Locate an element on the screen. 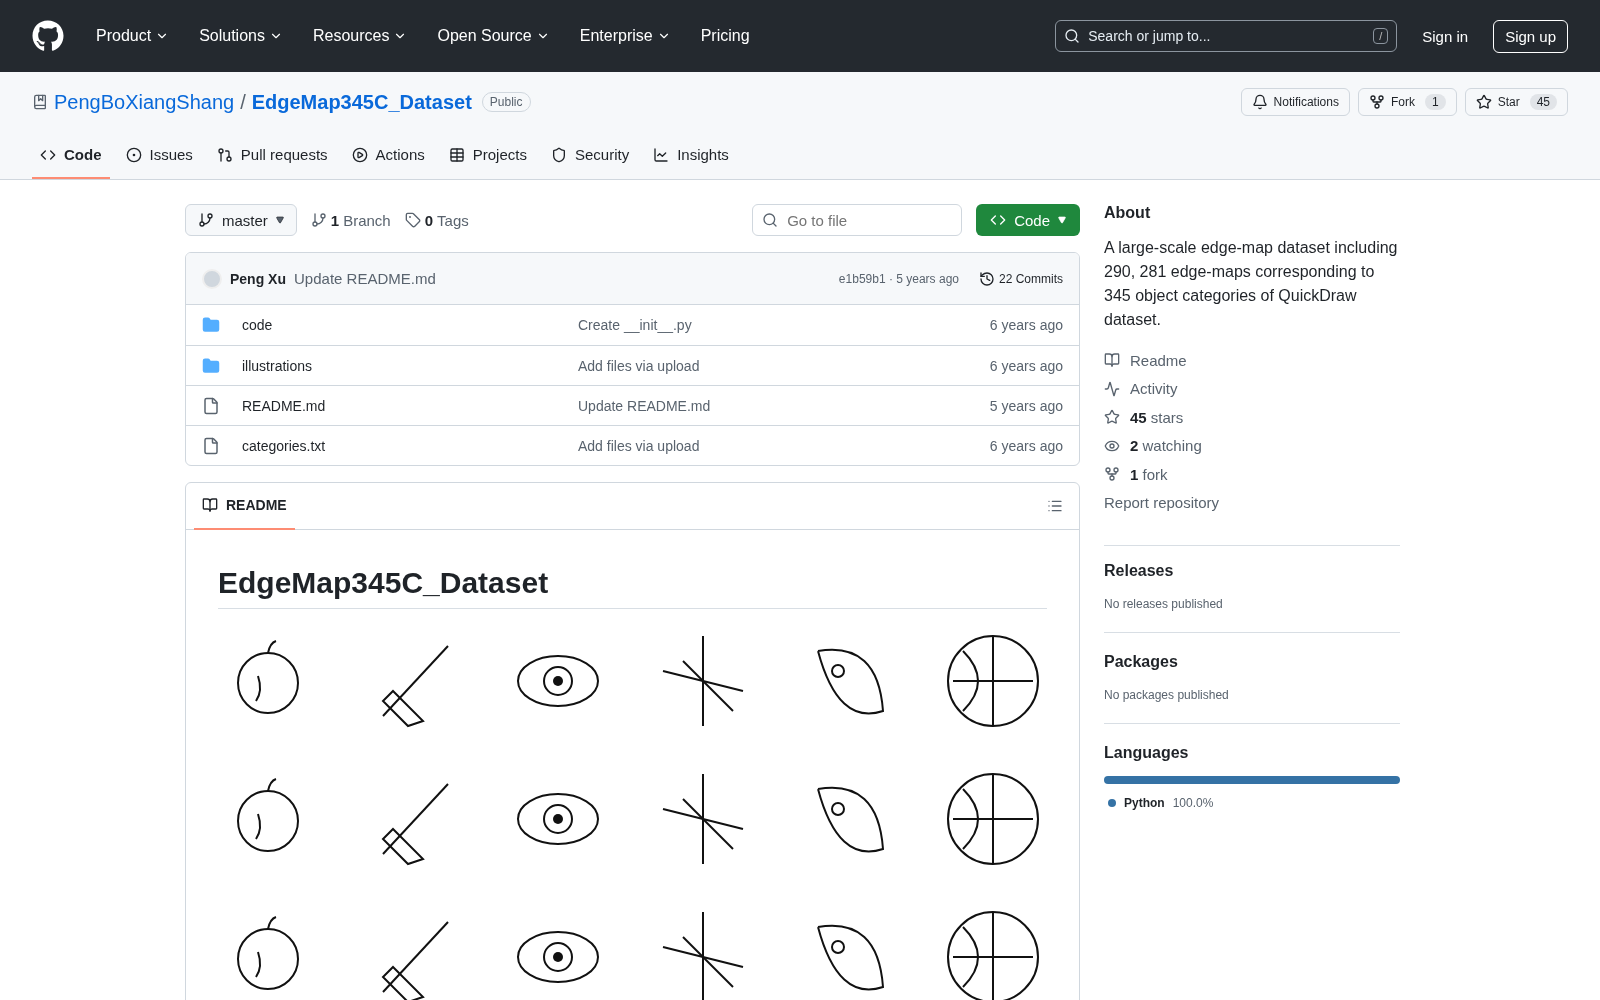 Image resolution: width=1600 pixels, height=1000 pixels. nav-menu: Open Source is located at coordinates (493, 36).